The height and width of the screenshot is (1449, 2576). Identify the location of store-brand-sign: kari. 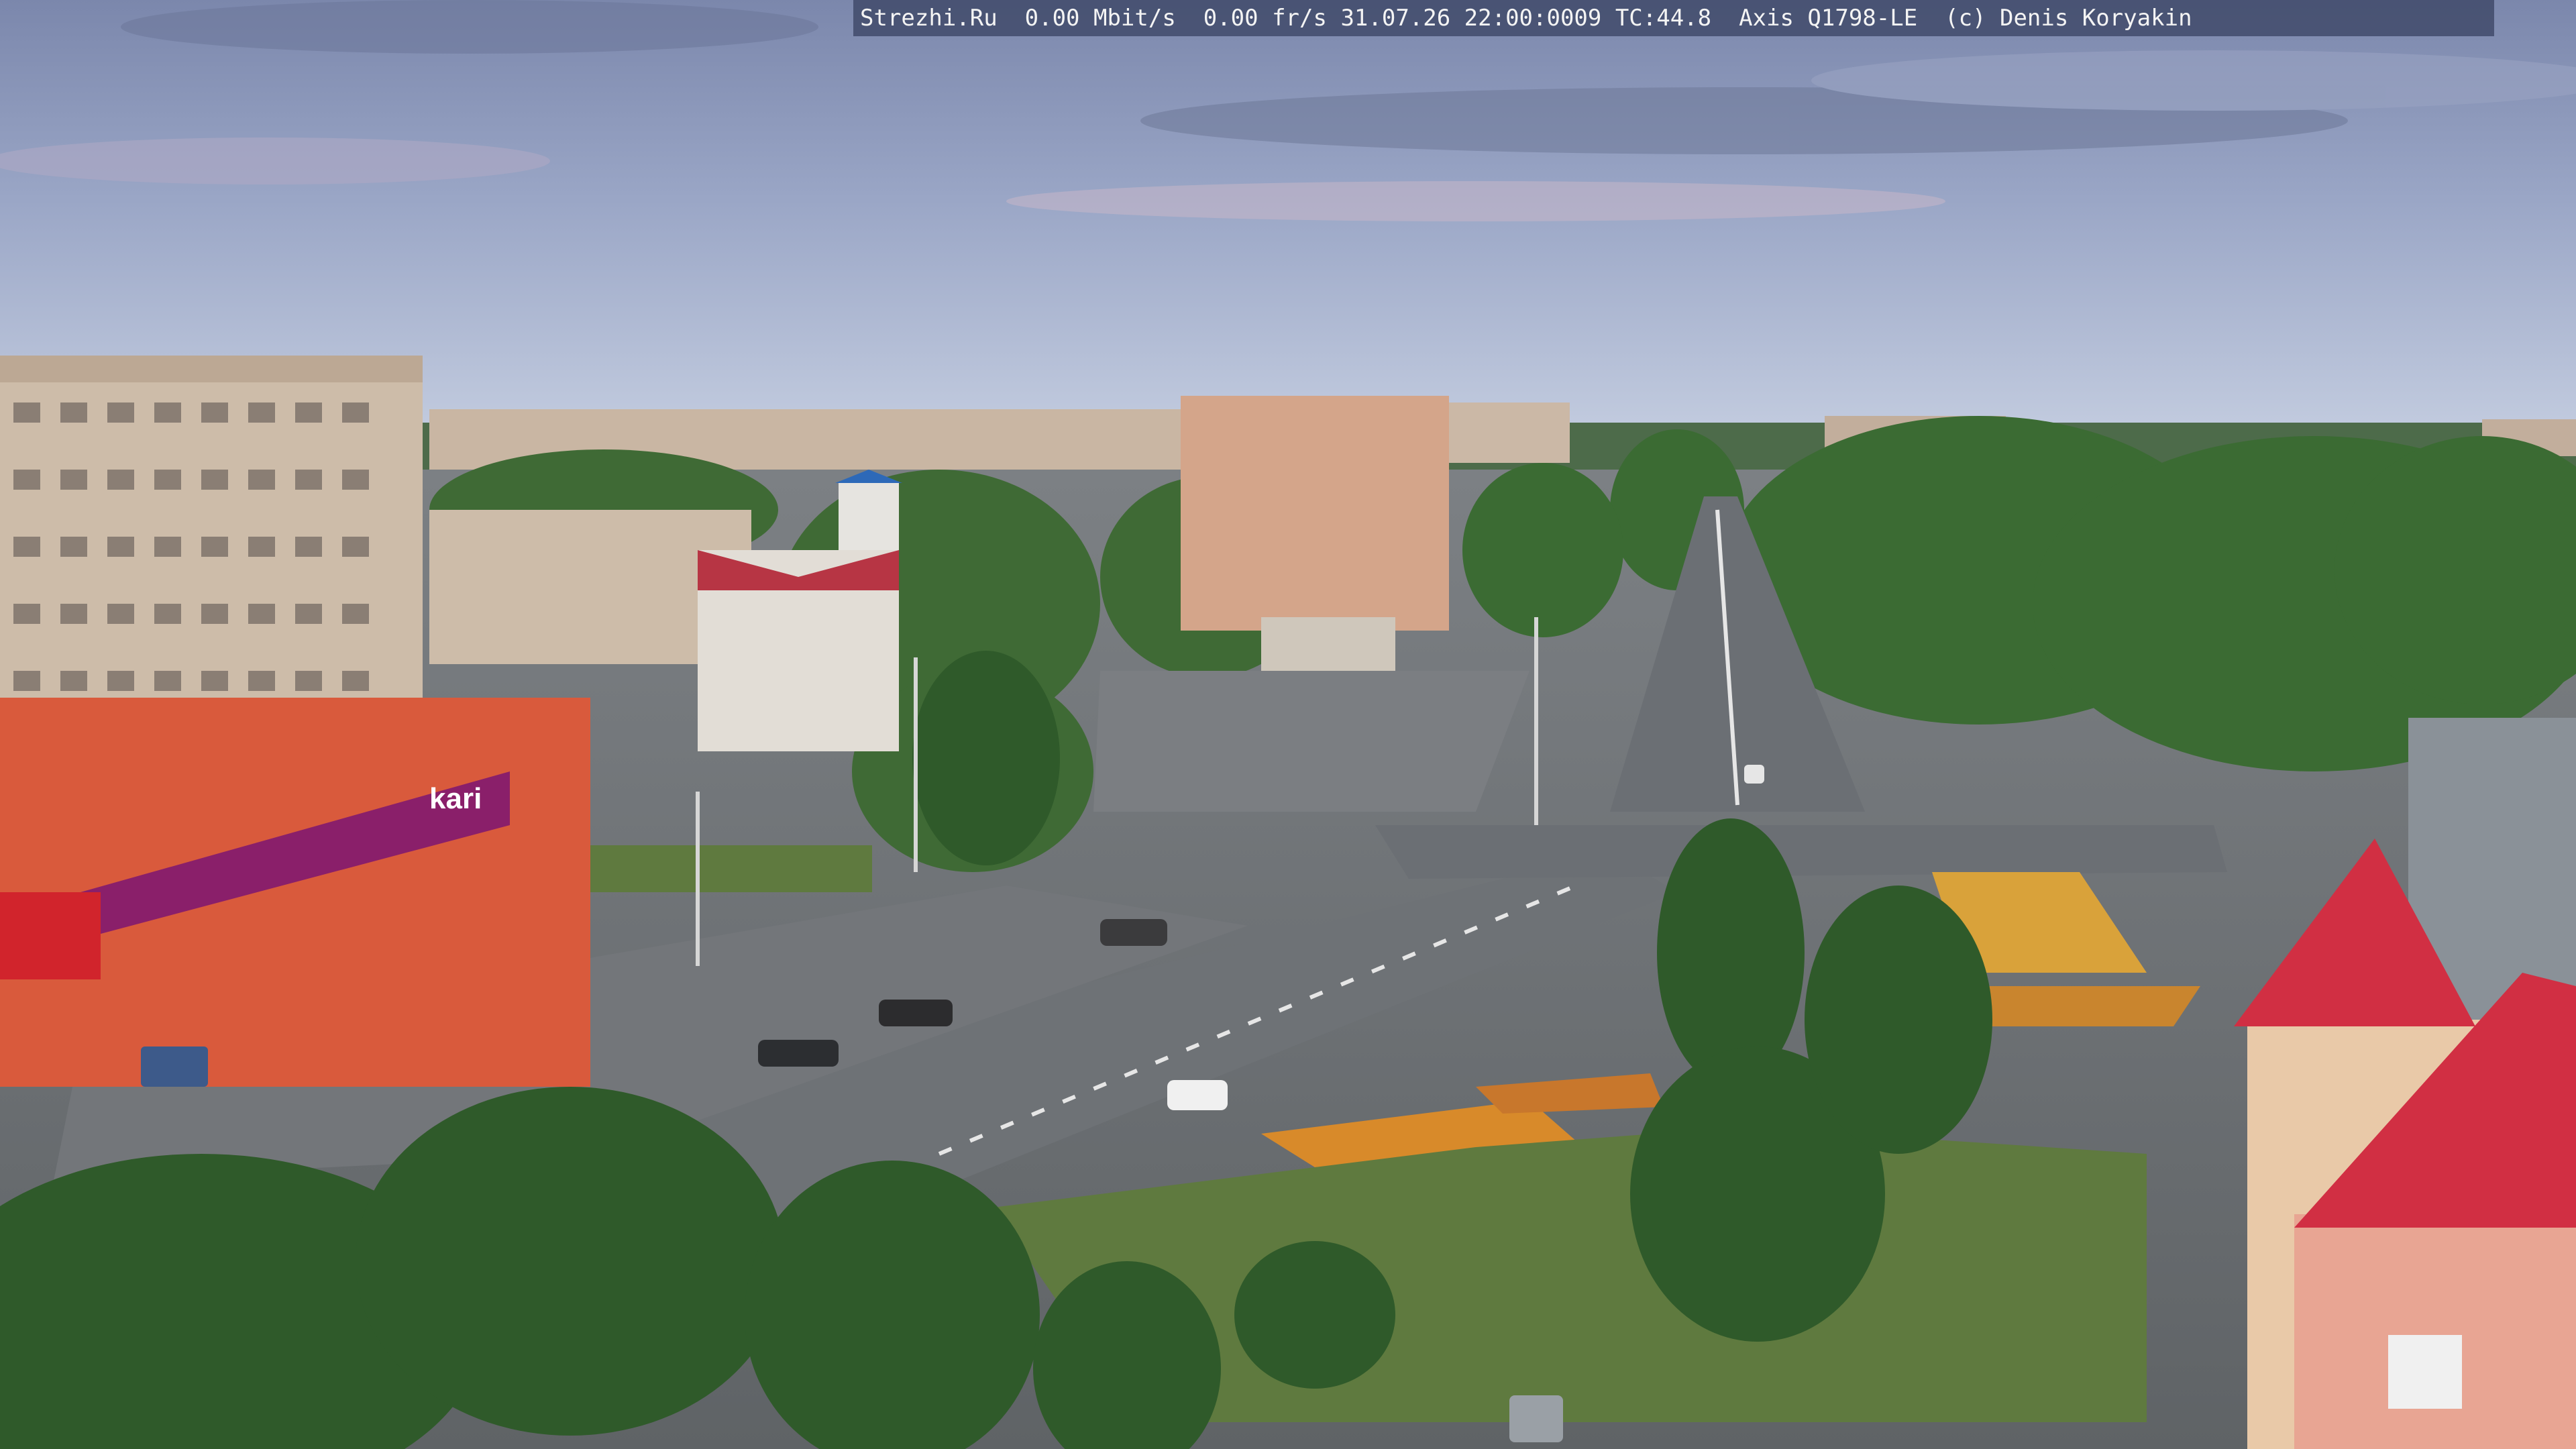
(455, 798).